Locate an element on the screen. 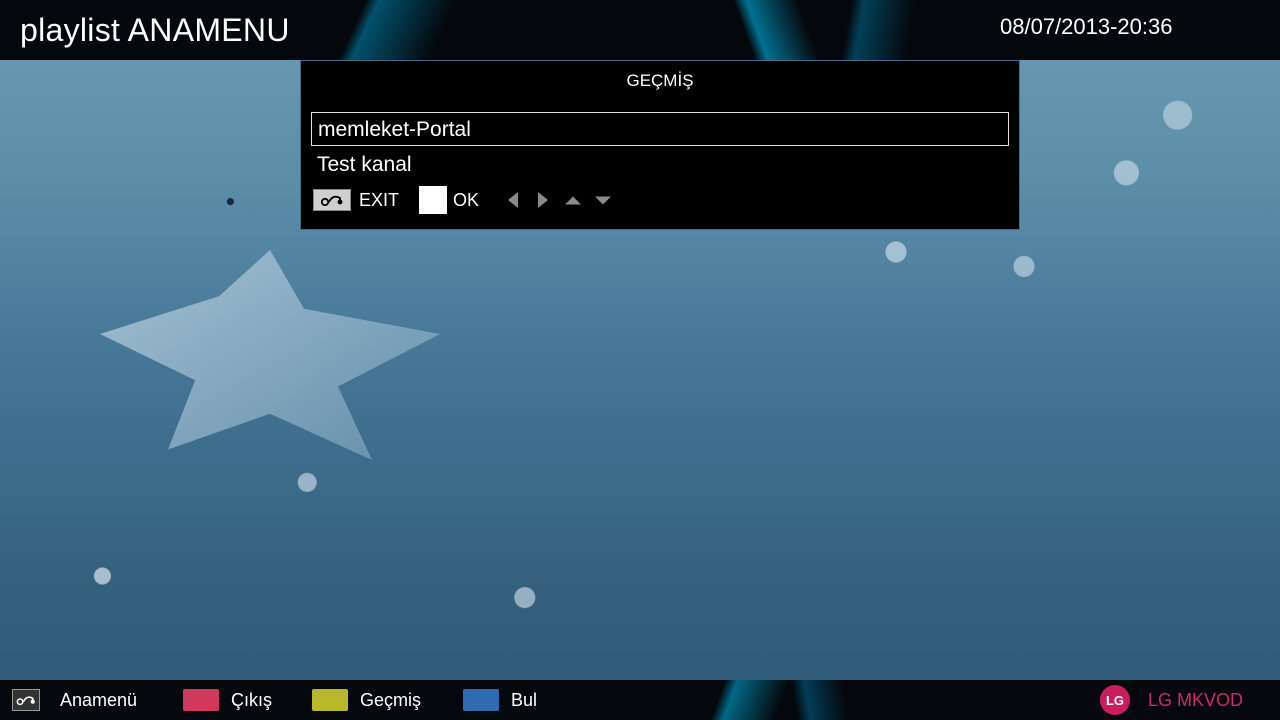 Image resolution: width=1280 pixels, height=720 pixels. brand: LG LG MKVOD is located at coordinates (1171, 700).